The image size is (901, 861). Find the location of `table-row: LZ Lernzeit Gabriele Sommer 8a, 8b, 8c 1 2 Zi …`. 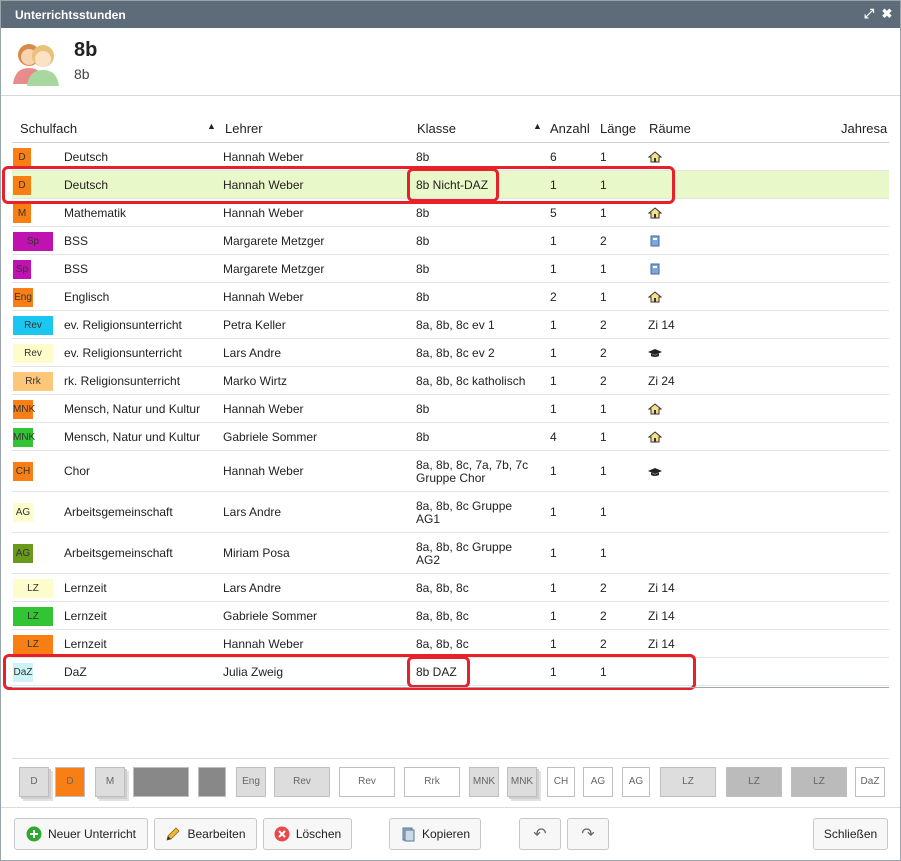

table-row: LZ Lernzeit Gabriele Sommer 8a, 8b, 8c 1 2 Zi … is located at coordinates (450, 616).